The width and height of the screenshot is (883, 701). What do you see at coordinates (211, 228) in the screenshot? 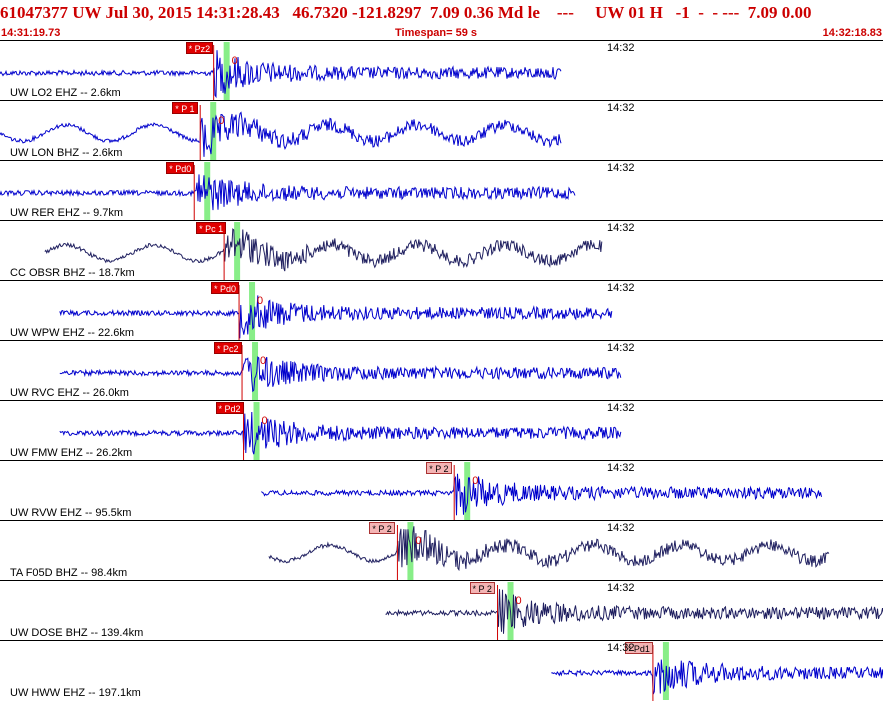
I see `phase-pick-flag: * Pc 1` at bounding box center [211, 228].